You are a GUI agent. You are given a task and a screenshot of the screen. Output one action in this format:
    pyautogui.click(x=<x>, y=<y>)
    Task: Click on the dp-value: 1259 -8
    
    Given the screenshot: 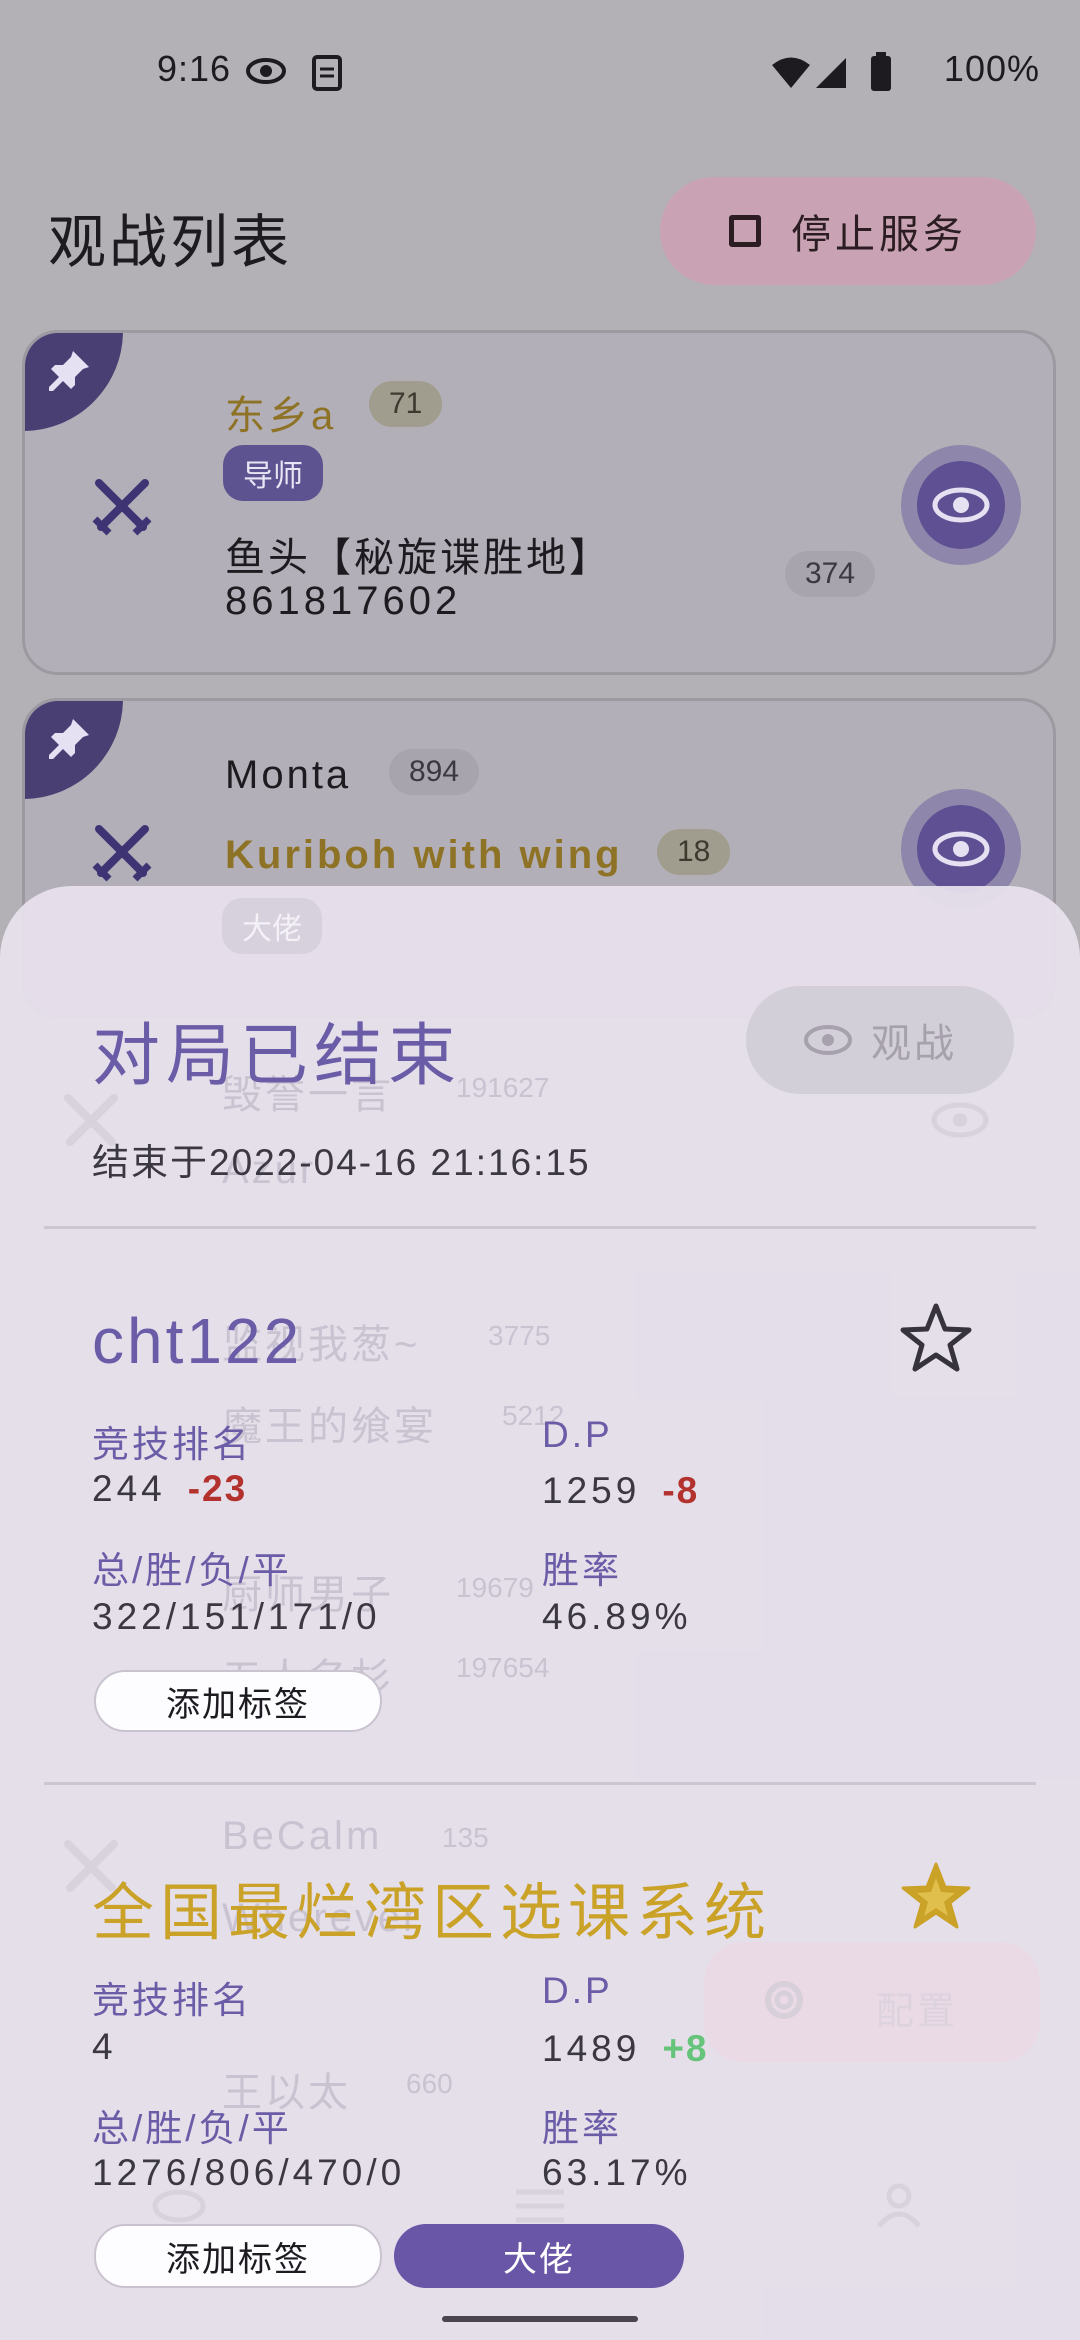 What is the action you would take?
    pyautogui.click(x=621, y=1490)
    